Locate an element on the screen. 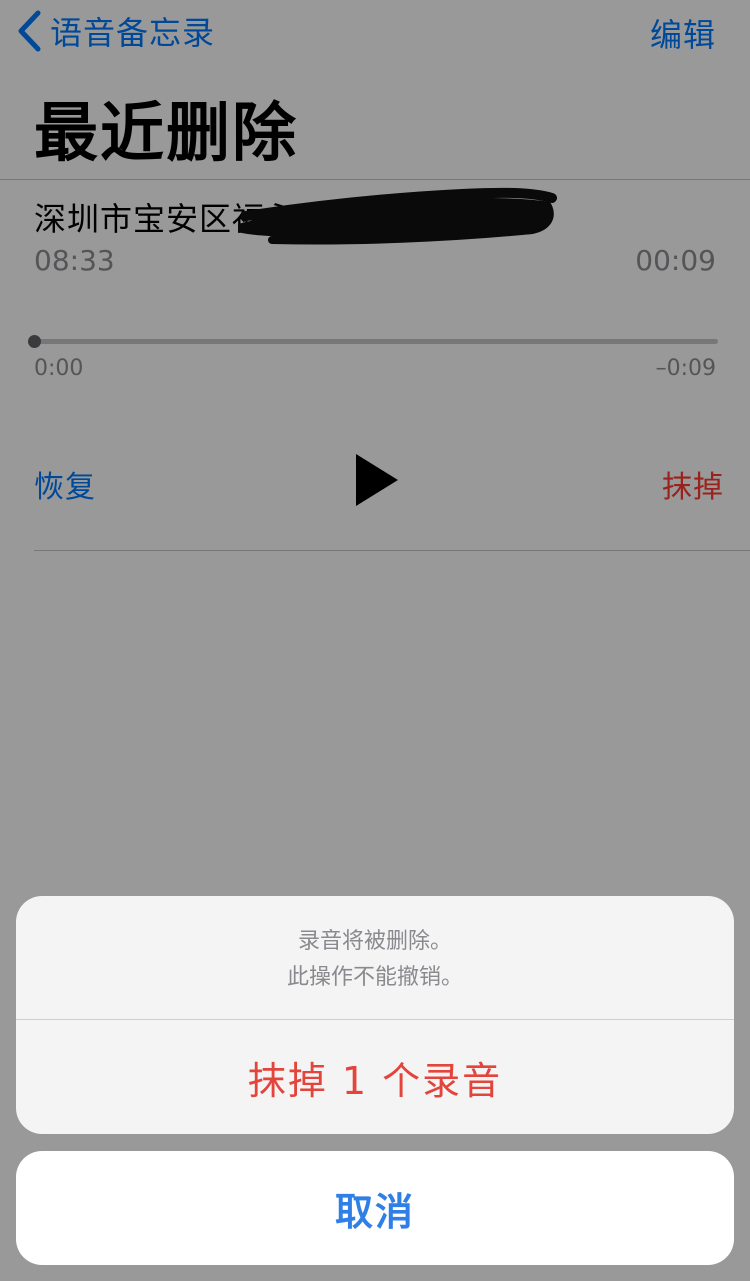 Image resolution: width=750 pixels, height=1281 pixels. action-sheet-message: 录音将被删除。 此操作不能撤销。 is located at coordinates (375, 960).